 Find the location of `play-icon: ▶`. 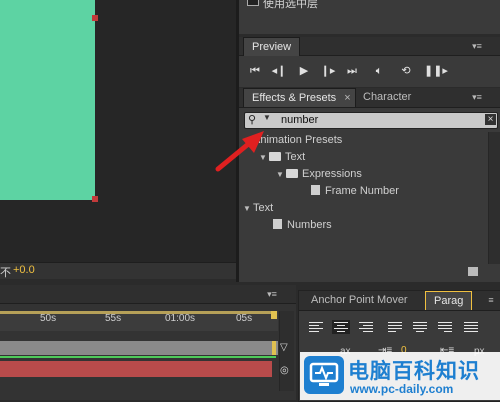

play-icon: ▶ is located at coordinates (304, 71).